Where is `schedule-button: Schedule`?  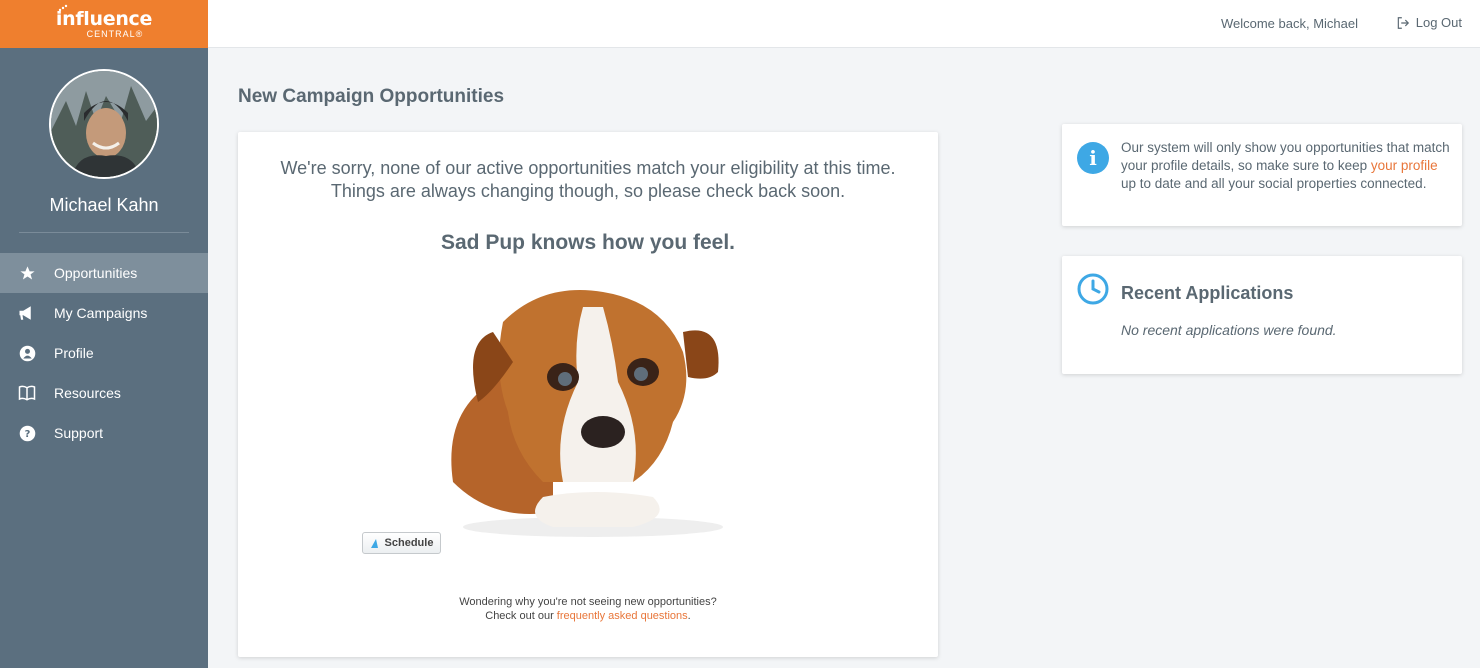
schedule-button: Schedule is located at coordinates (401, 543).